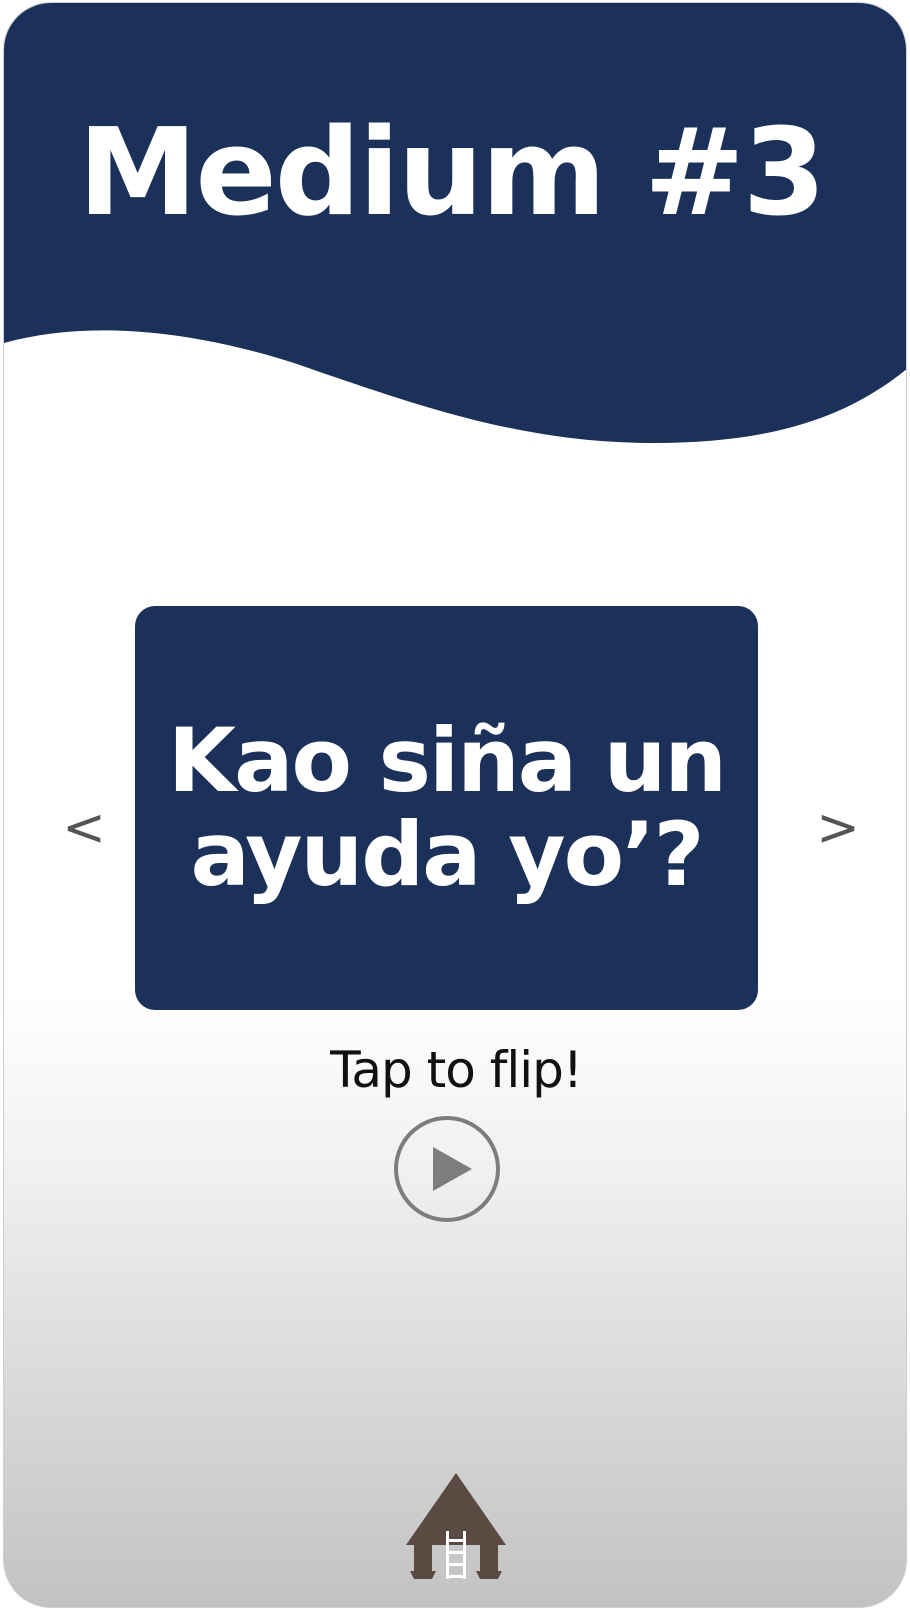 The image size is (910, 1611). I want to click on play-audio-button, so click(447, 1169).